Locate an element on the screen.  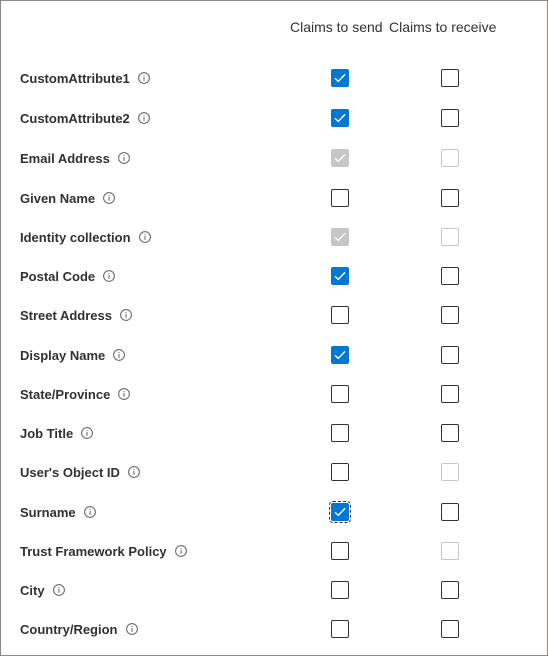
claim-row: CustomAttribute1 is located at coordinates (274, 78).